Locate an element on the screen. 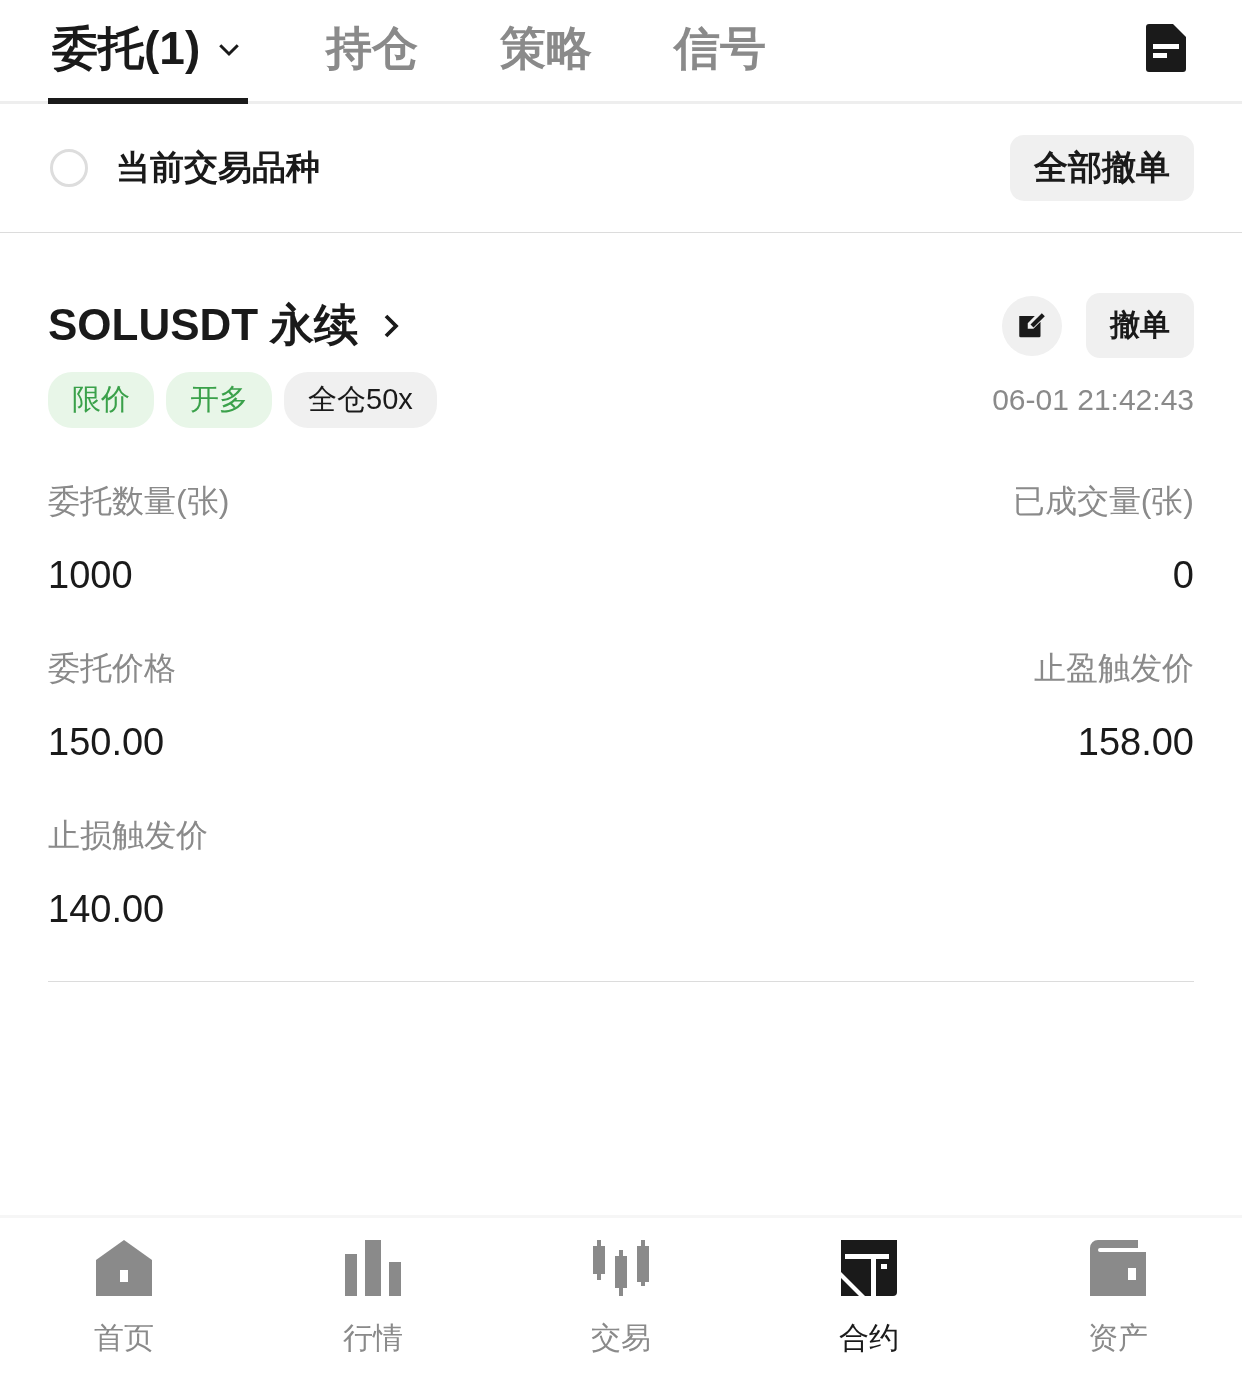  radio-button is located at coordinates (69, 168).